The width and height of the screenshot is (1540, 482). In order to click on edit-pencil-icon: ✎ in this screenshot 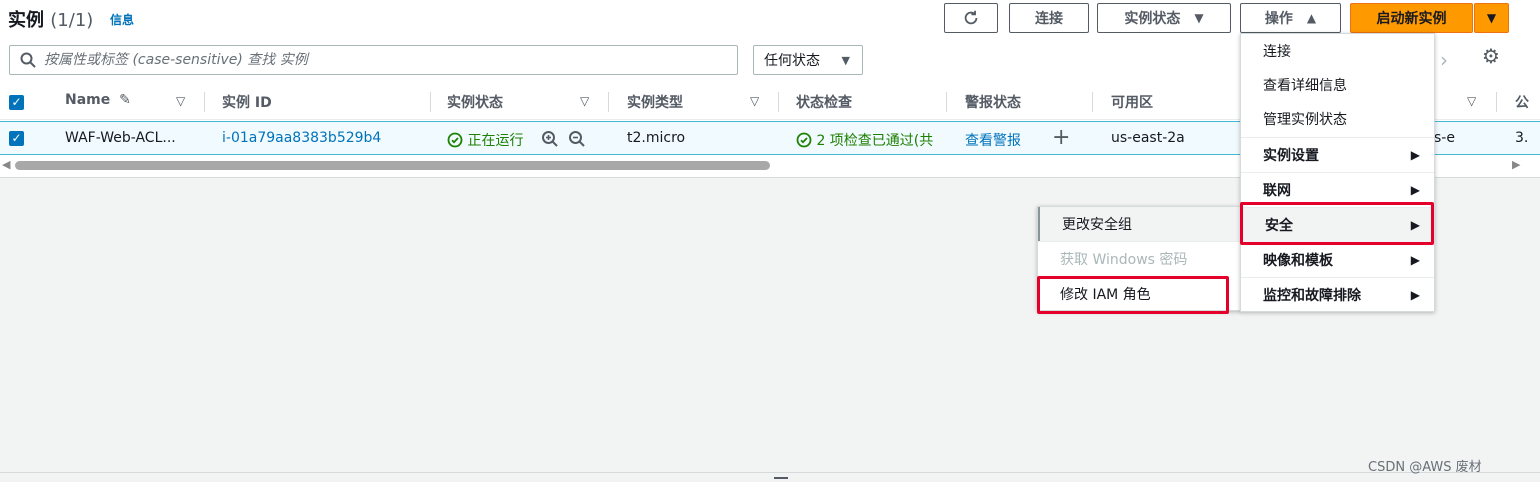, I will do `click(125, 100)`.